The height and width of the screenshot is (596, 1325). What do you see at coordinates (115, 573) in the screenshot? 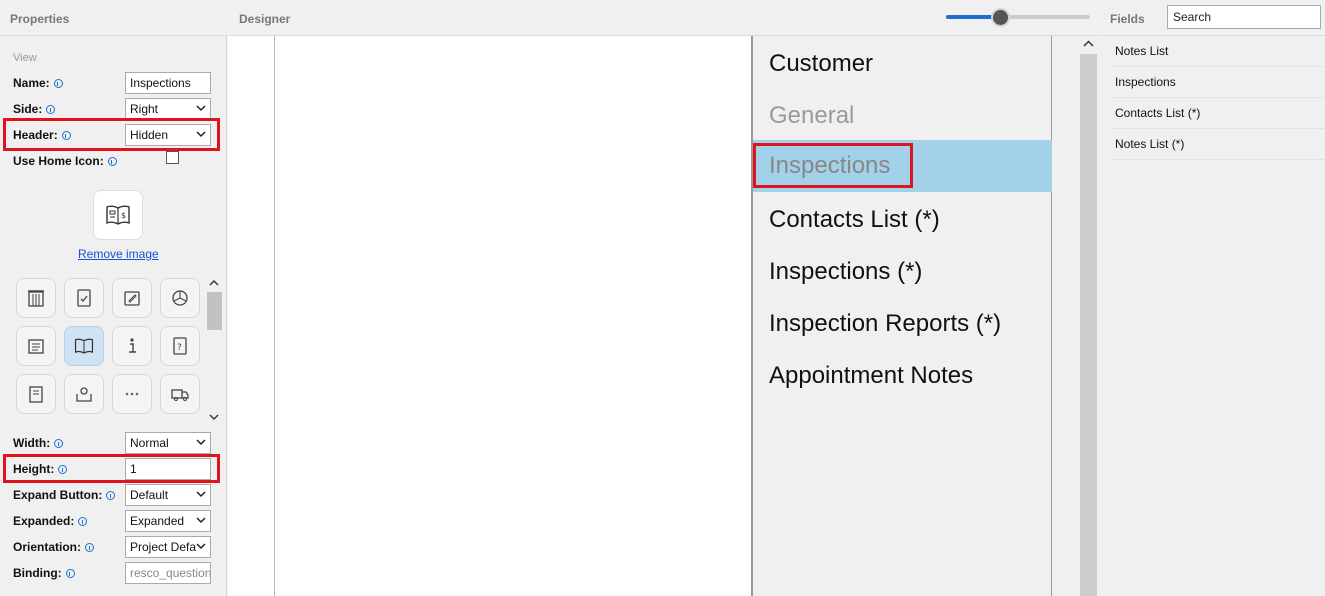
I see `binding-row: Binding: resco_question` at bounding box center [115, 573].